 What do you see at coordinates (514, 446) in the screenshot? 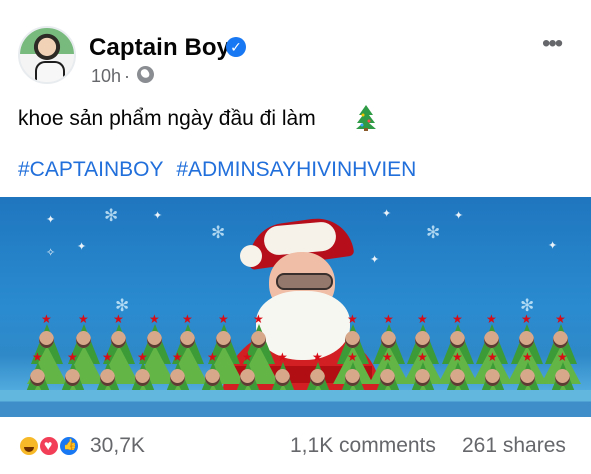
I see `shares-count: 261 shares` at bounding box center [514, 446].